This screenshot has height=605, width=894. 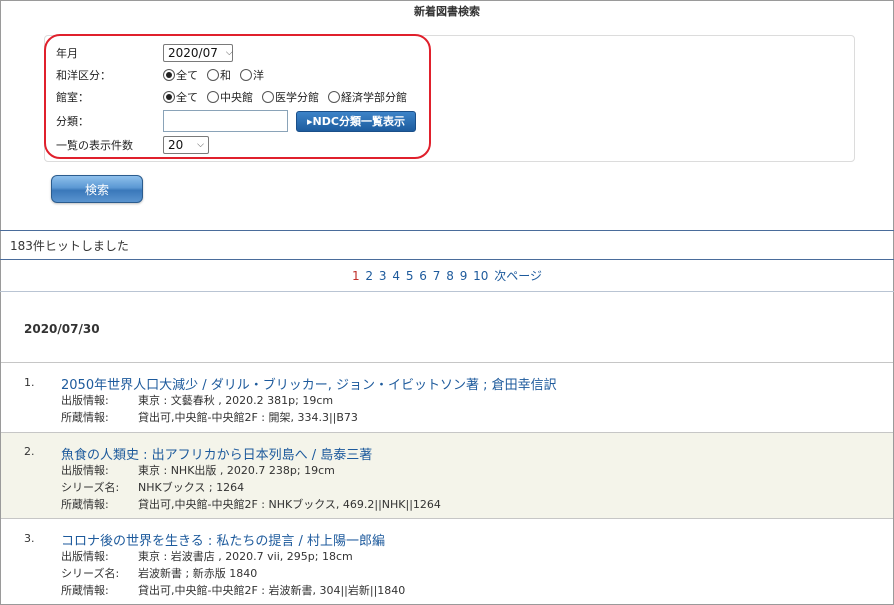 I want to click on record-holding: 所蔵情報: 貸出可,中央館-中央館2F : 開架, 334.3||B73, so click(x=209, y=417).